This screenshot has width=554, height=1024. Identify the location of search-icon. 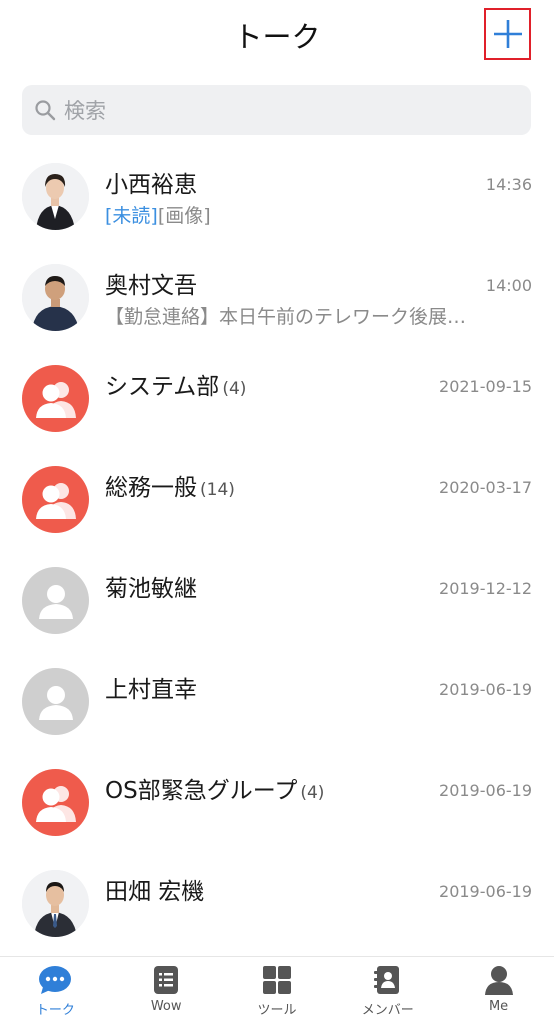
(45, 110).